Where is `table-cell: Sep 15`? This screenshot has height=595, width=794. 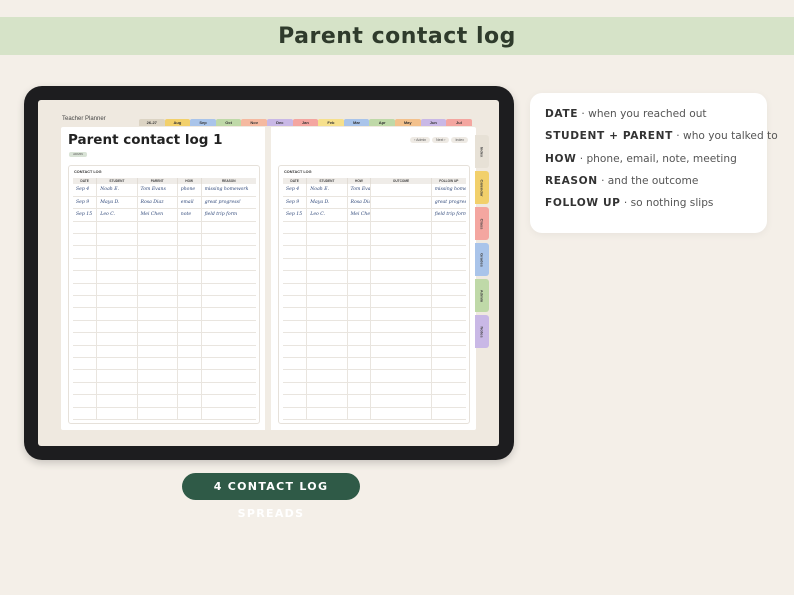
table-cell: Sep 15 is located at coordinates (85, 215).